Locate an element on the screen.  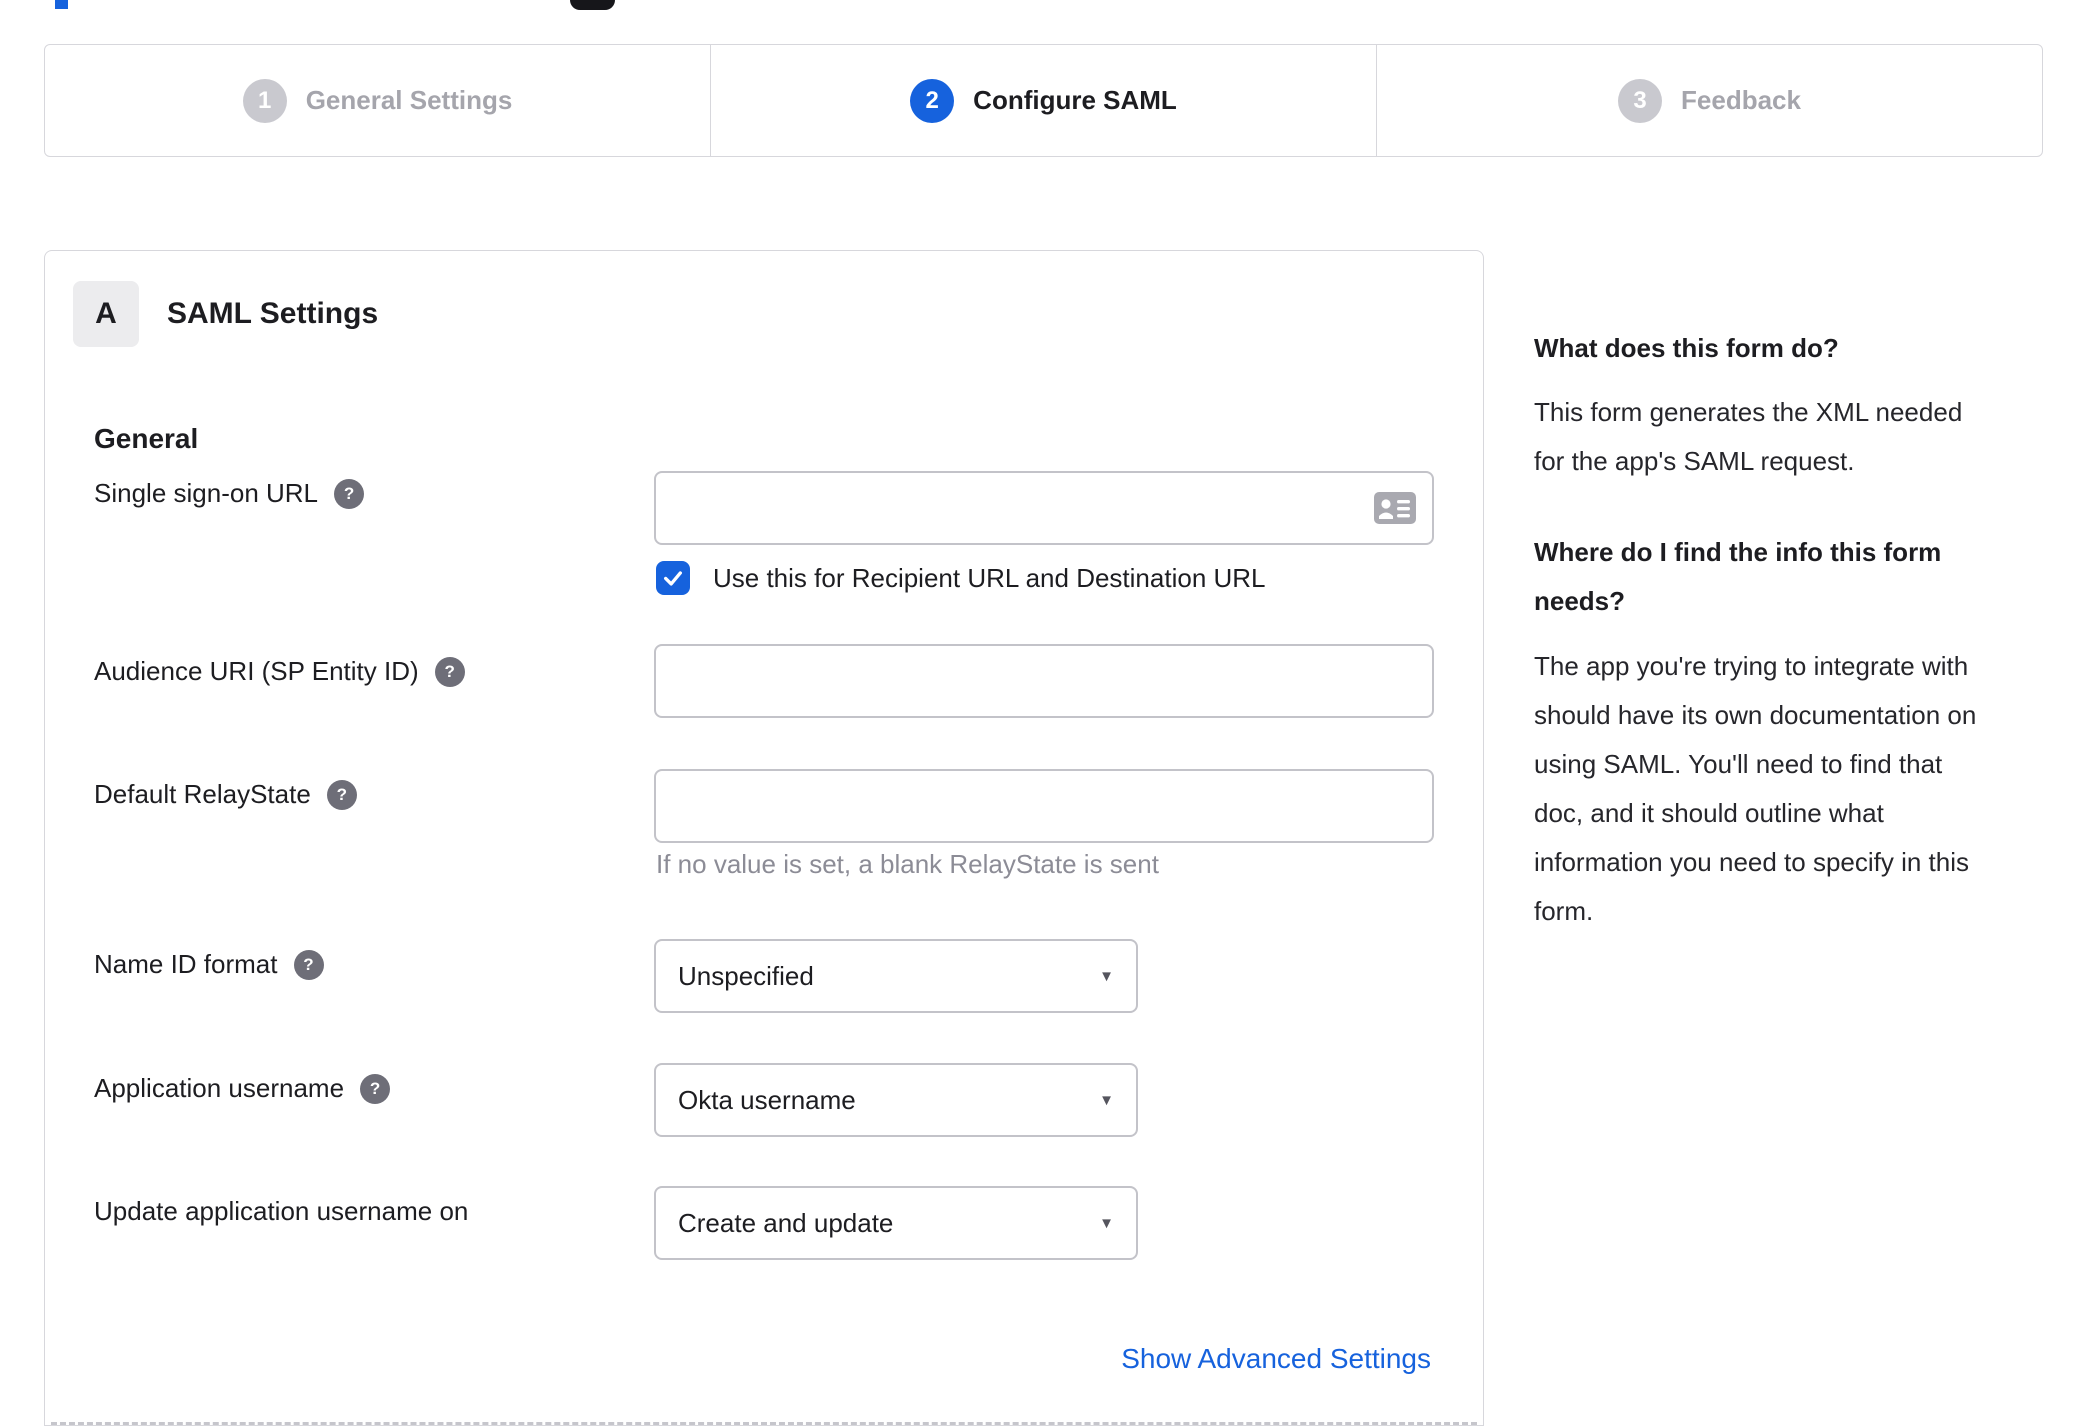
help-question-1: What does this form do? is located at coordinates (1686, 348).